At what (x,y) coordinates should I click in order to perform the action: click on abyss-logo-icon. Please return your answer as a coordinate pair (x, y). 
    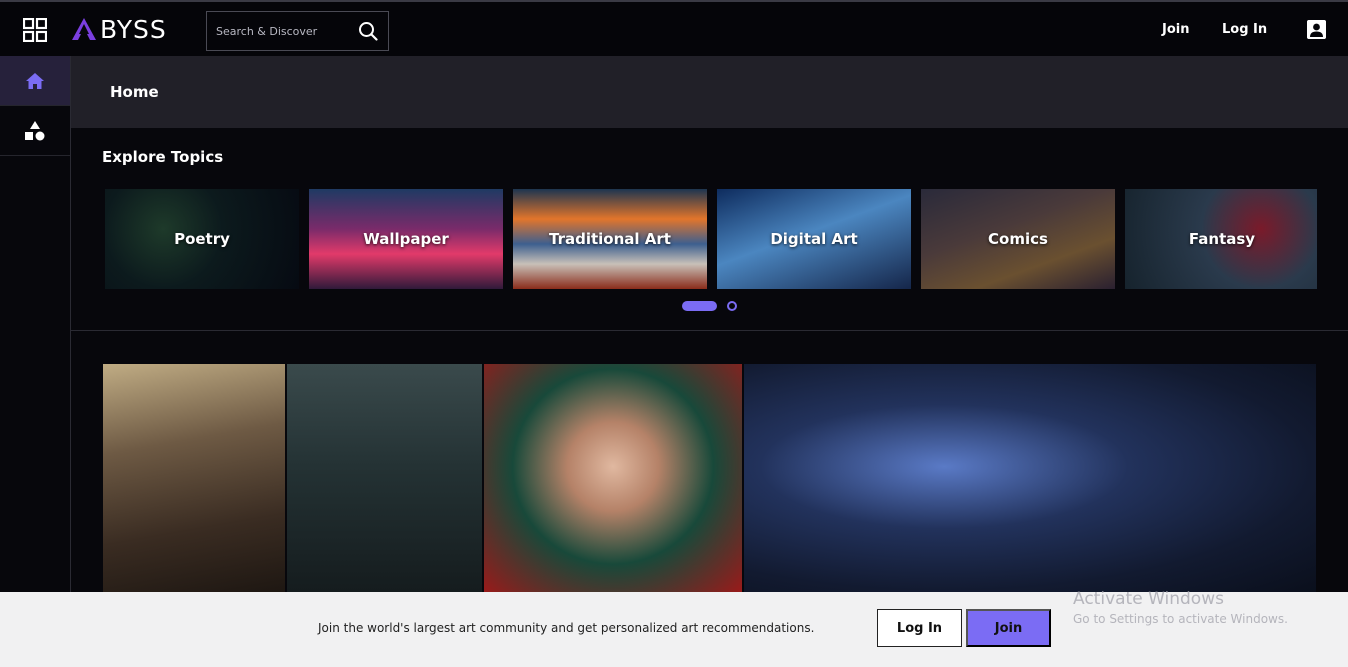
    Looking at the image, I should click on (84, 29).